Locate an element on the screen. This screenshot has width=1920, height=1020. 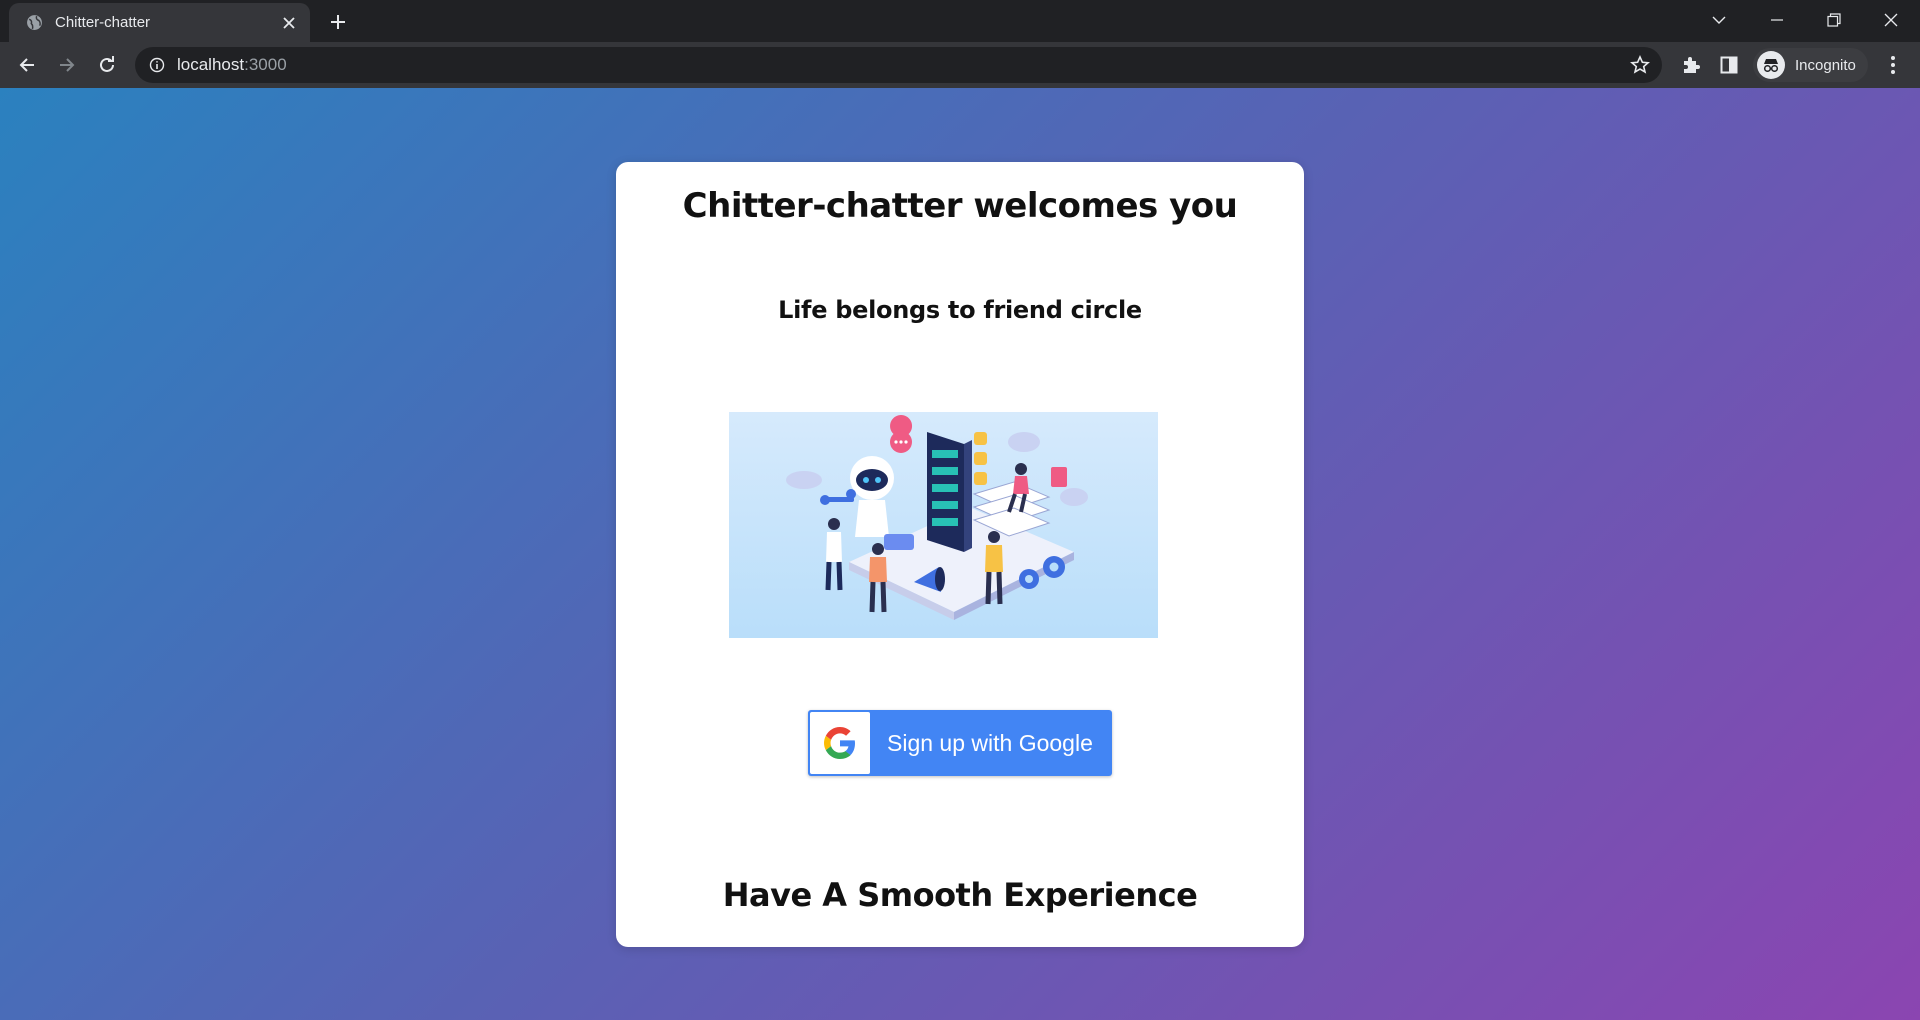
chevron-down-icon is located at coordinates (1719, 20).